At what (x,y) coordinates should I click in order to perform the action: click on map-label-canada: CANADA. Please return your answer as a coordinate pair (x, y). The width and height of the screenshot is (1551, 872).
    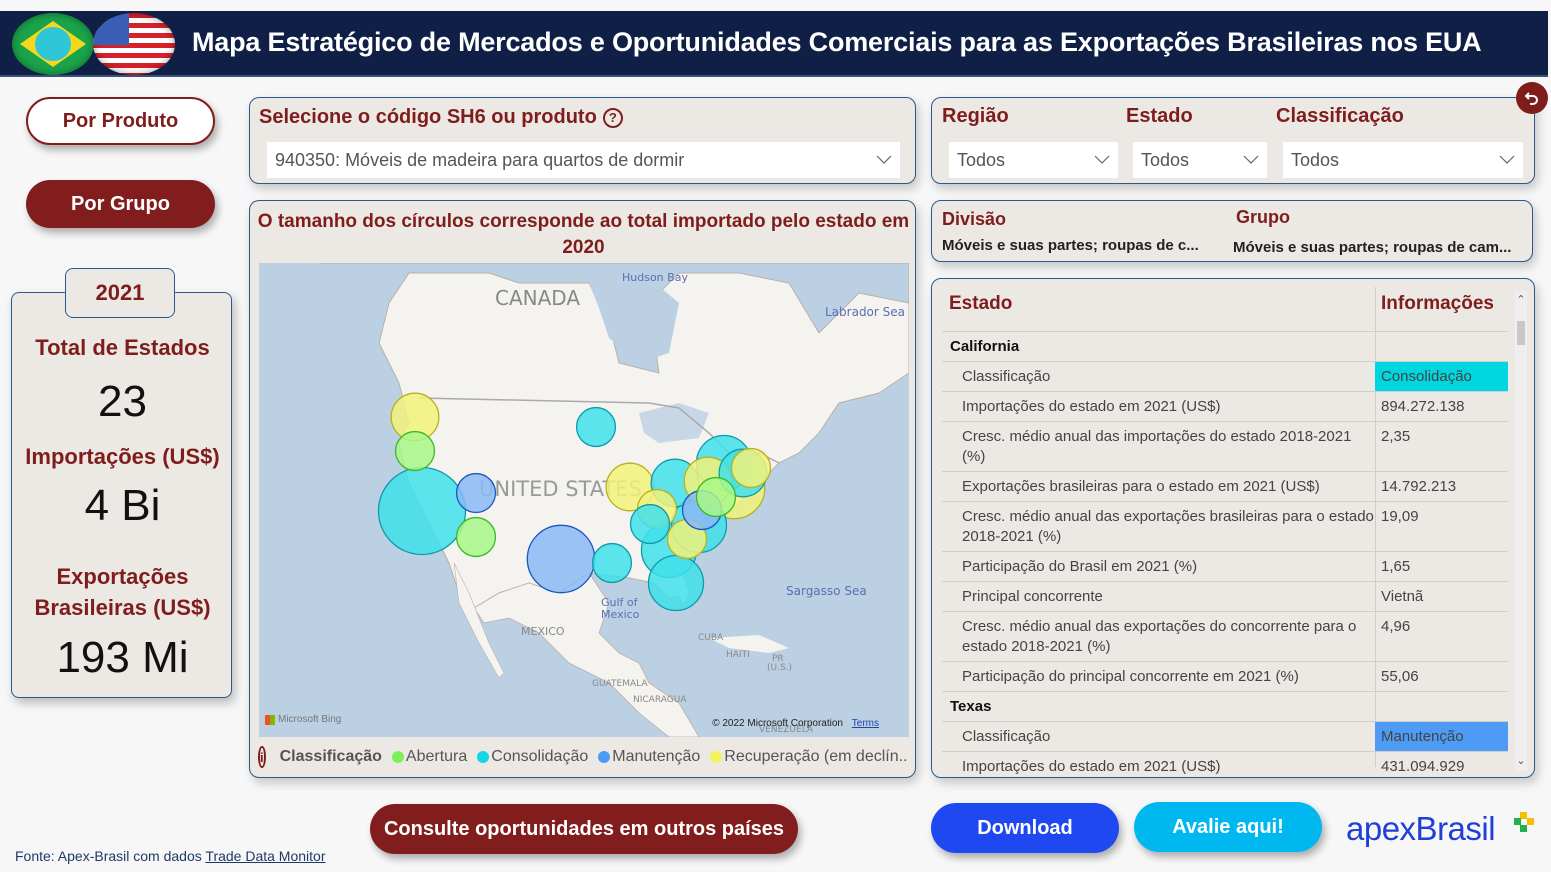
    Looking at the image, I should click on (537, 298).